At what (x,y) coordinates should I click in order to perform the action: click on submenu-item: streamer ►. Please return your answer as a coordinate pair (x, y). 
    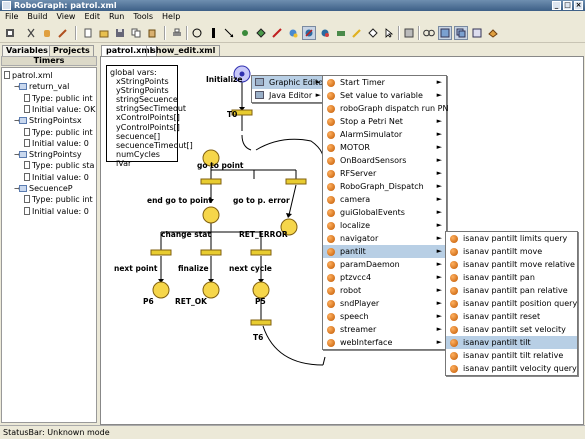
    Looking at the image, I should click on (384, 329).